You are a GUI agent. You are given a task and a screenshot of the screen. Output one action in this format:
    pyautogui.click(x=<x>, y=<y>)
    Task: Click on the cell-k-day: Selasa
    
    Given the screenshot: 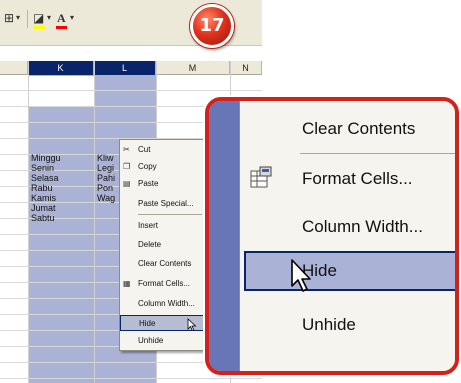 What is the action you would take?
    pyautogui.click(x=45, y=178)
    